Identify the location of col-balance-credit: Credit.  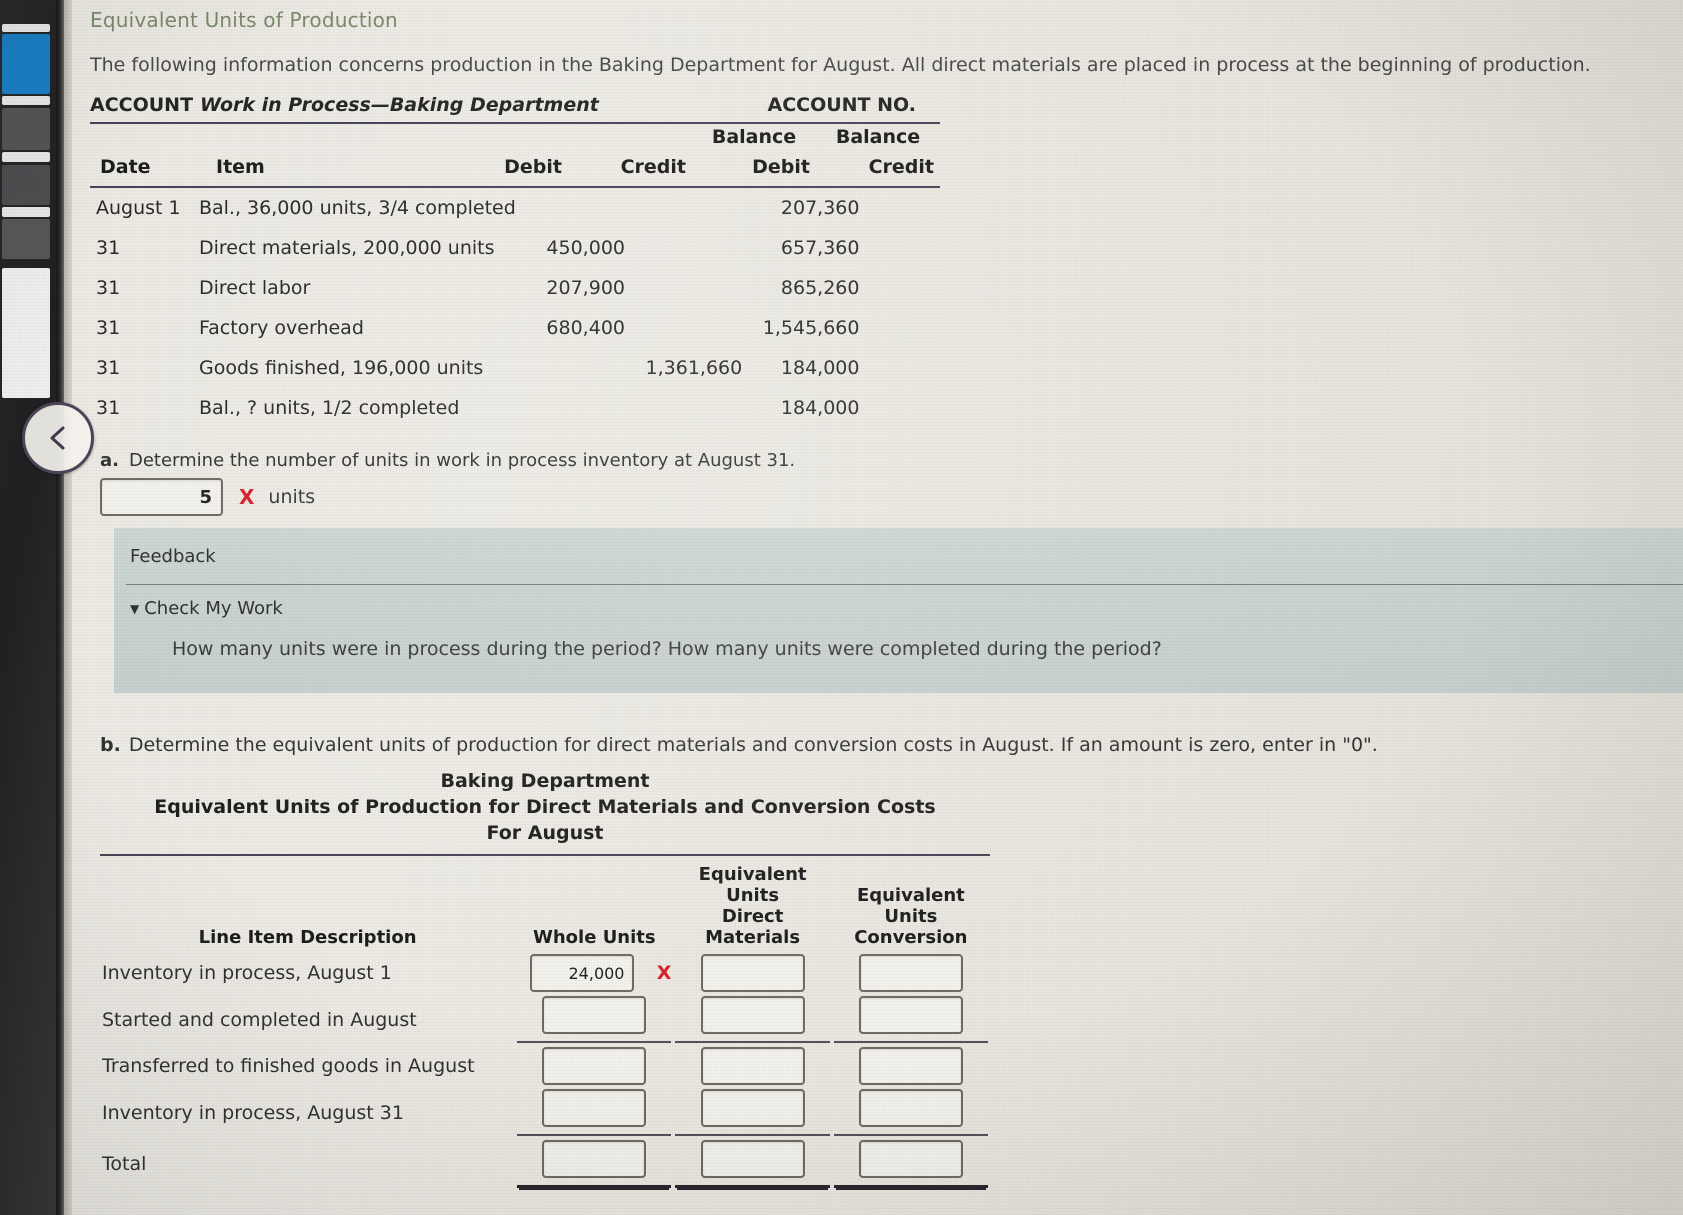
(901, 167).